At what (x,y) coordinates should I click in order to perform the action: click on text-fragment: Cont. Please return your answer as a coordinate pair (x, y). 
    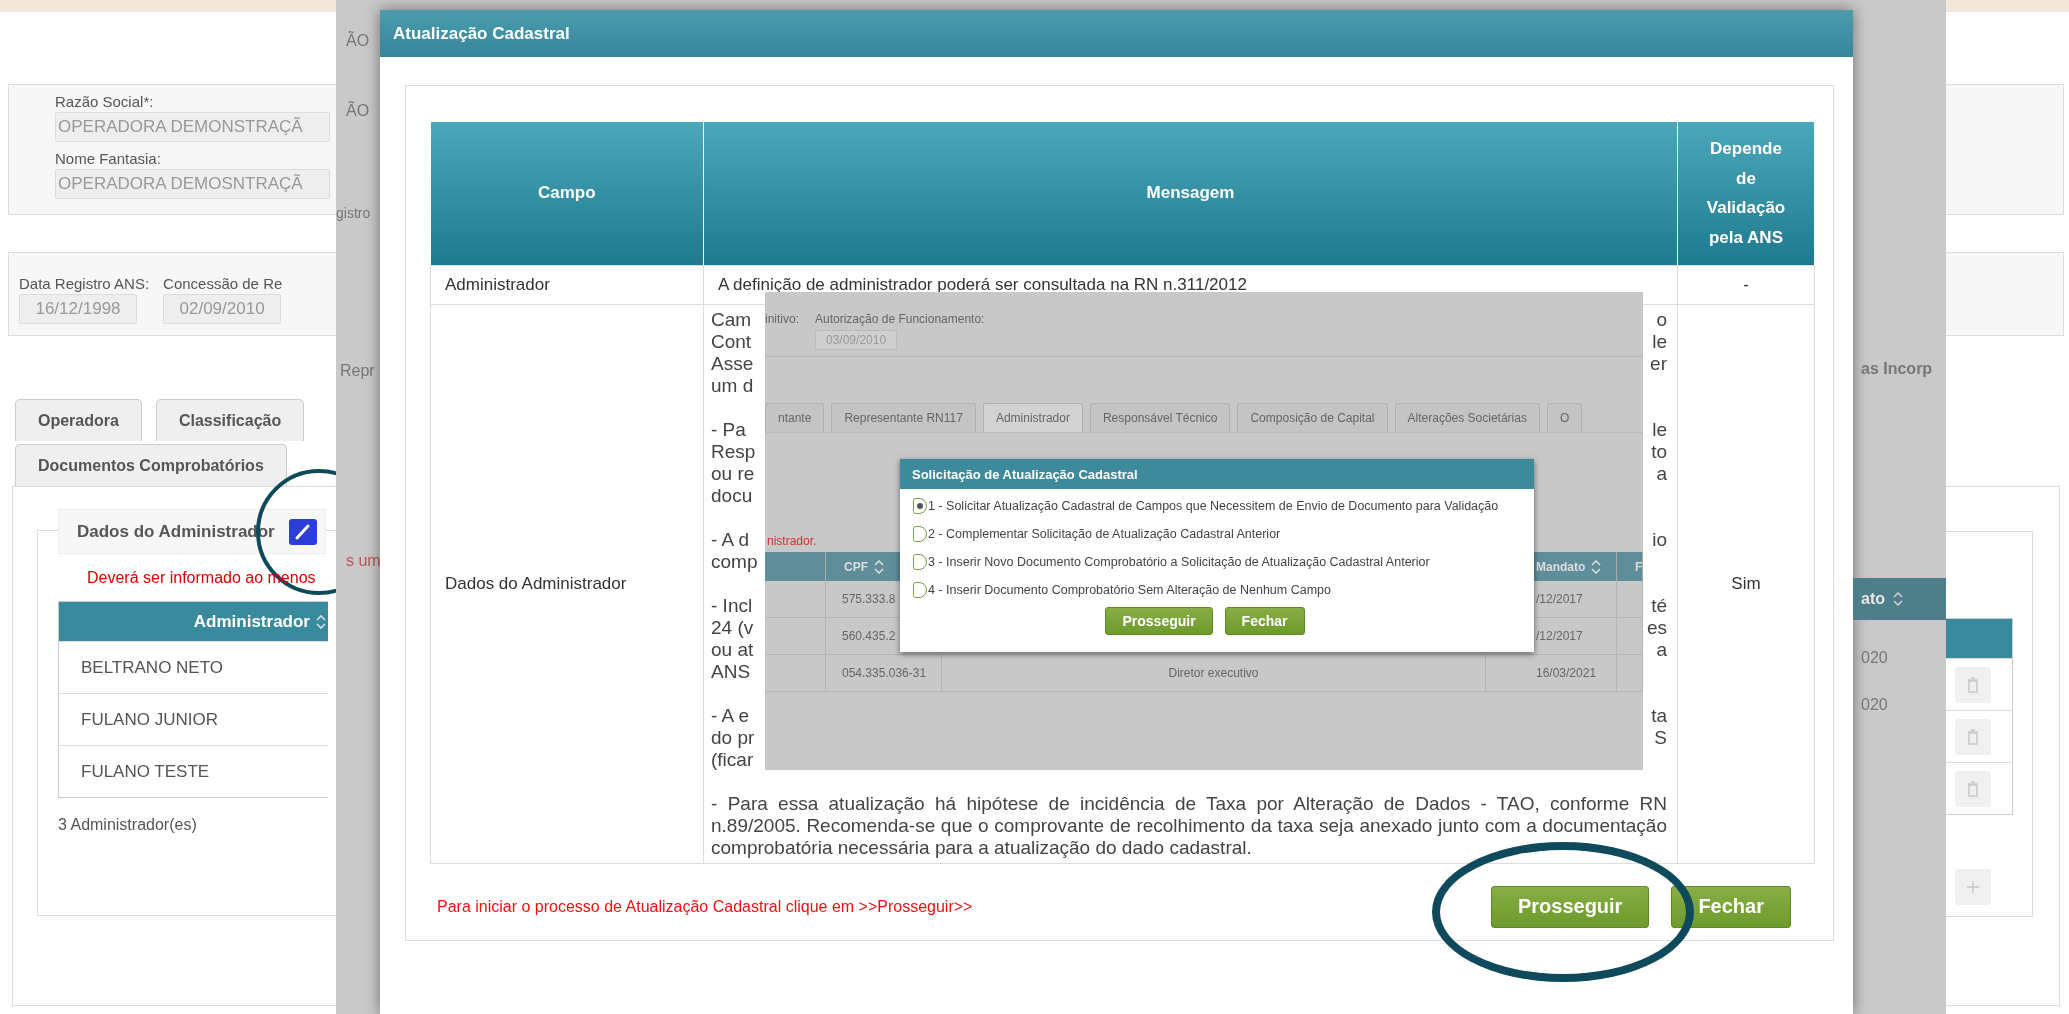
    Looking at the image, I should click on (731, 341).